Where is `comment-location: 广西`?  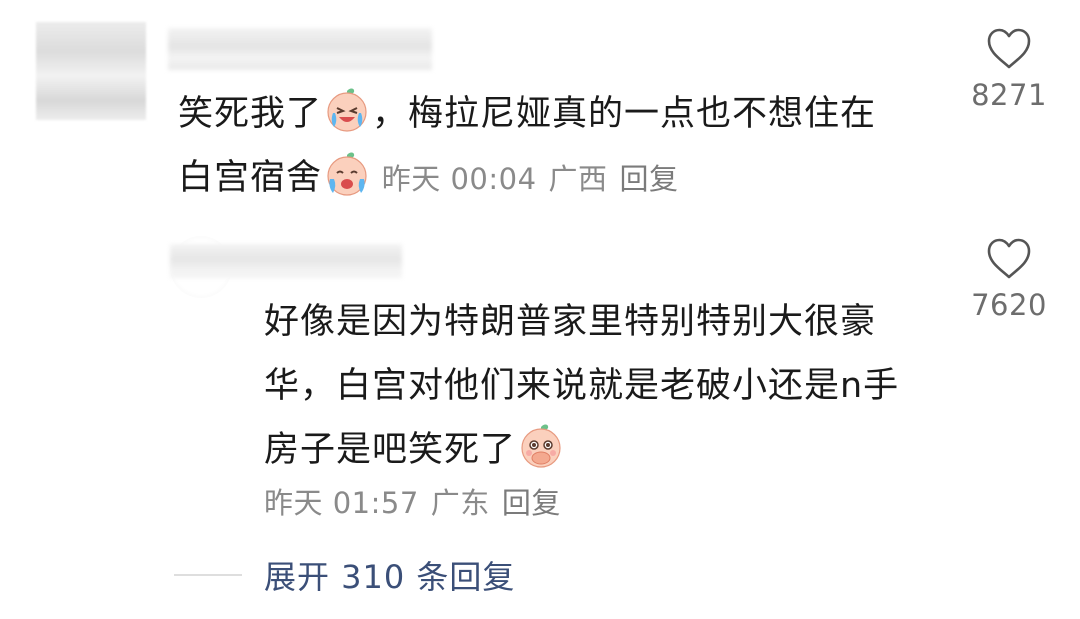 comment-location: 广西 is located at coordinates (578, 179).